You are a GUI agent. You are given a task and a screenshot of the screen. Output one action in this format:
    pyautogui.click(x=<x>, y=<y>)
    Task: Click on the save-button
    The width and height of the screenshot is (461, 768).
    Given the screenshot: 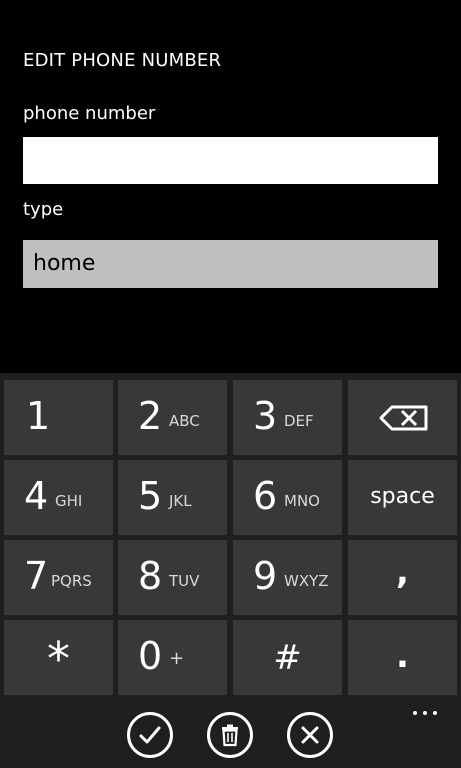 What is the action you would take?
    pyautogui.click(x=150, y=735)
    